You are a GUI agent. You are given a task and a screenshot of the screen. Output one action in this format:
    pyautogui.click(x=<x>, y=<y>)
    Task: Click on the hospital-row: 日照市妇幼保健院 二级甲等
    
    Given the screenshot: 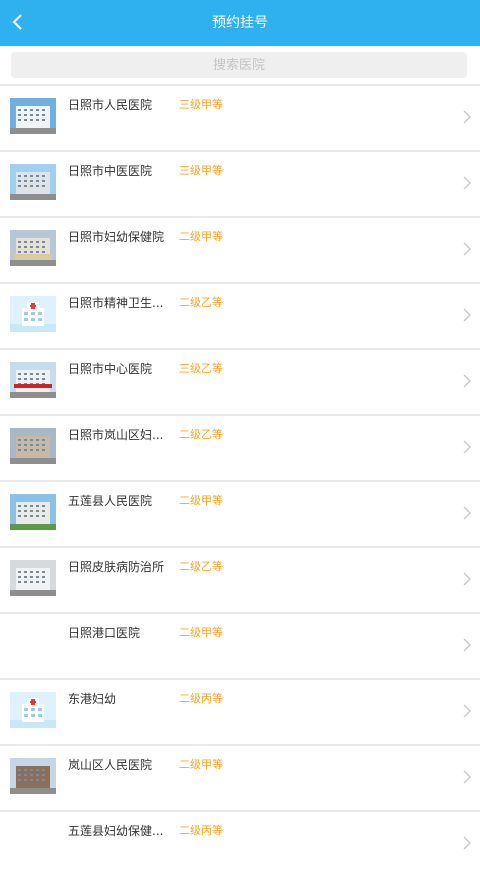 What is the action you would take?
    pyautogui.click(x=240, y=249)
    